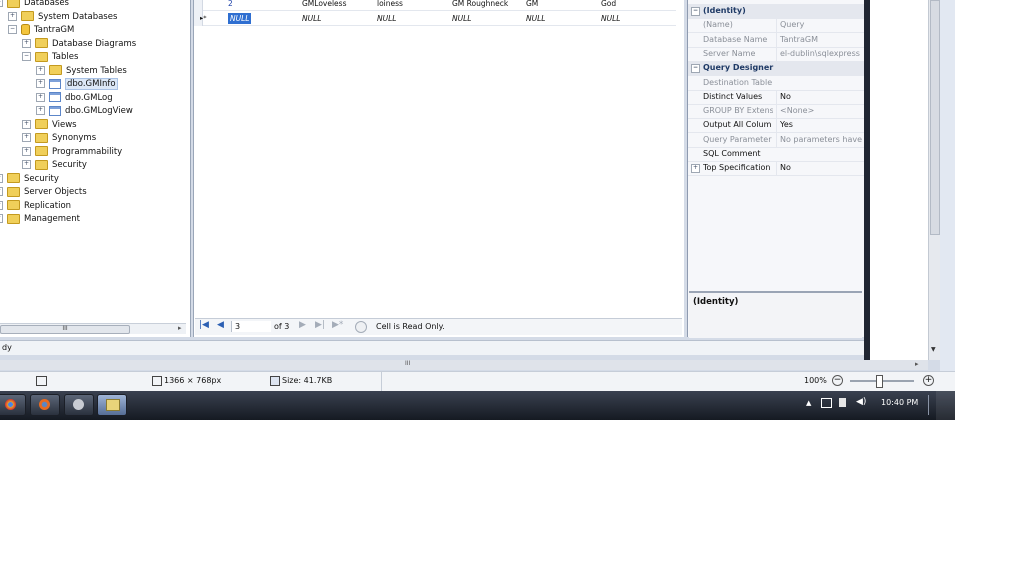 This screenshot has height=575, width=1023. I want to click on property-value: Query, so click(820, 25).